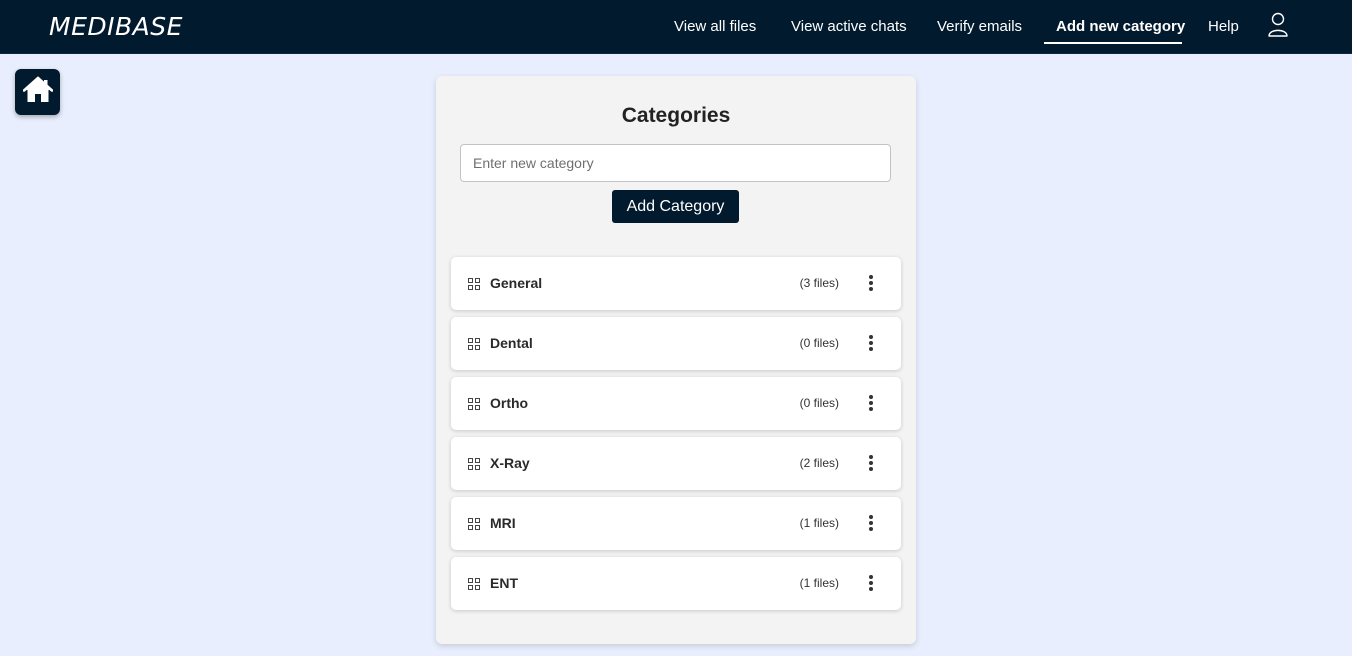 The width and height of the screenshot is (1352, 656). I want to click on category-name: ENT, so click(504, 583).